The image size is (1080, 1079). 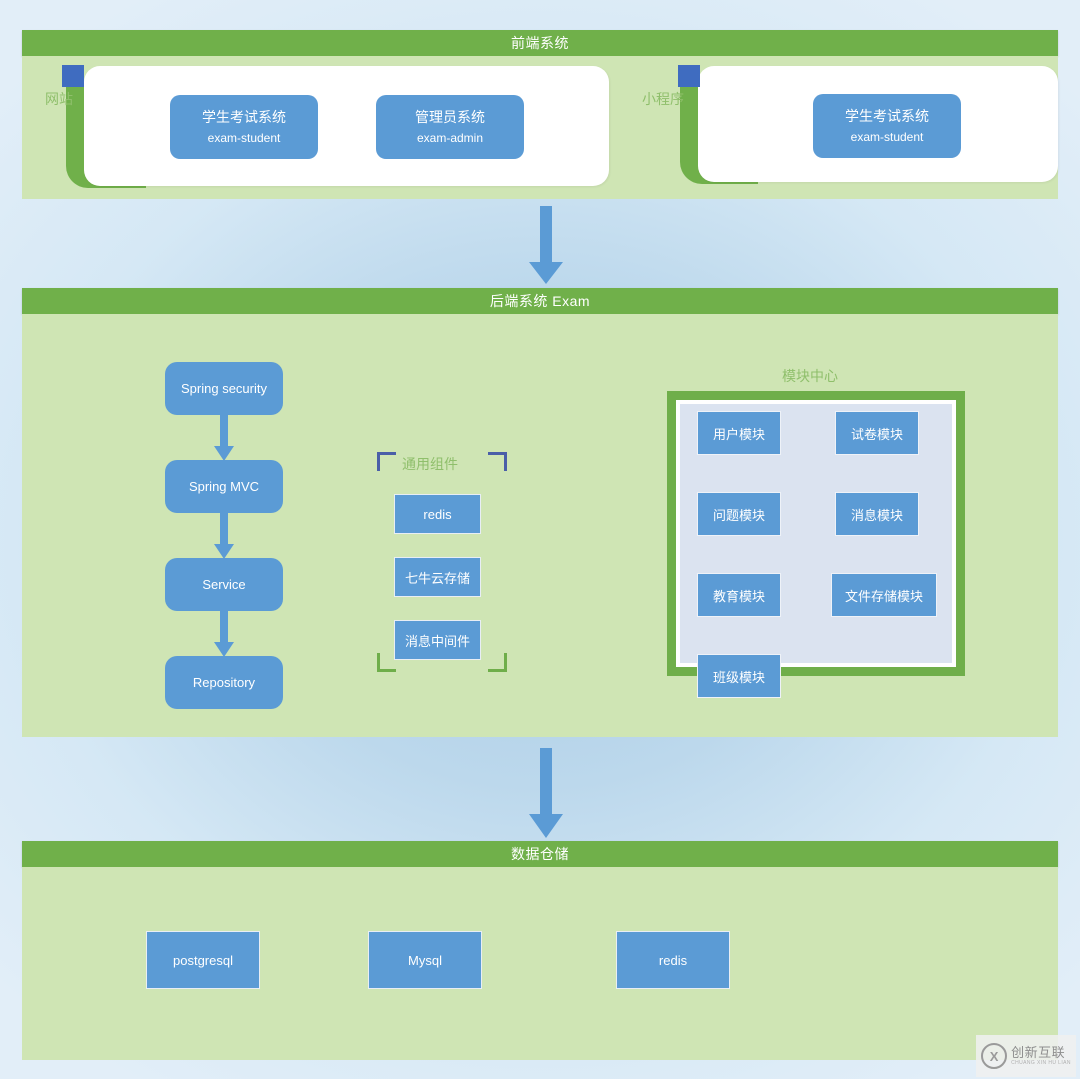 I want to click on bracket-top-right-icon, so click(x=497, y=461).